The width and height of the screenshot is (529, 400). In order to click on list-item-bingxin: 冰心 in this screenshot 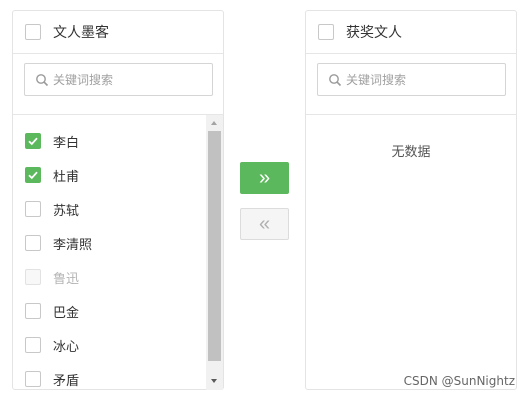, I will do `click(52, 345)`.